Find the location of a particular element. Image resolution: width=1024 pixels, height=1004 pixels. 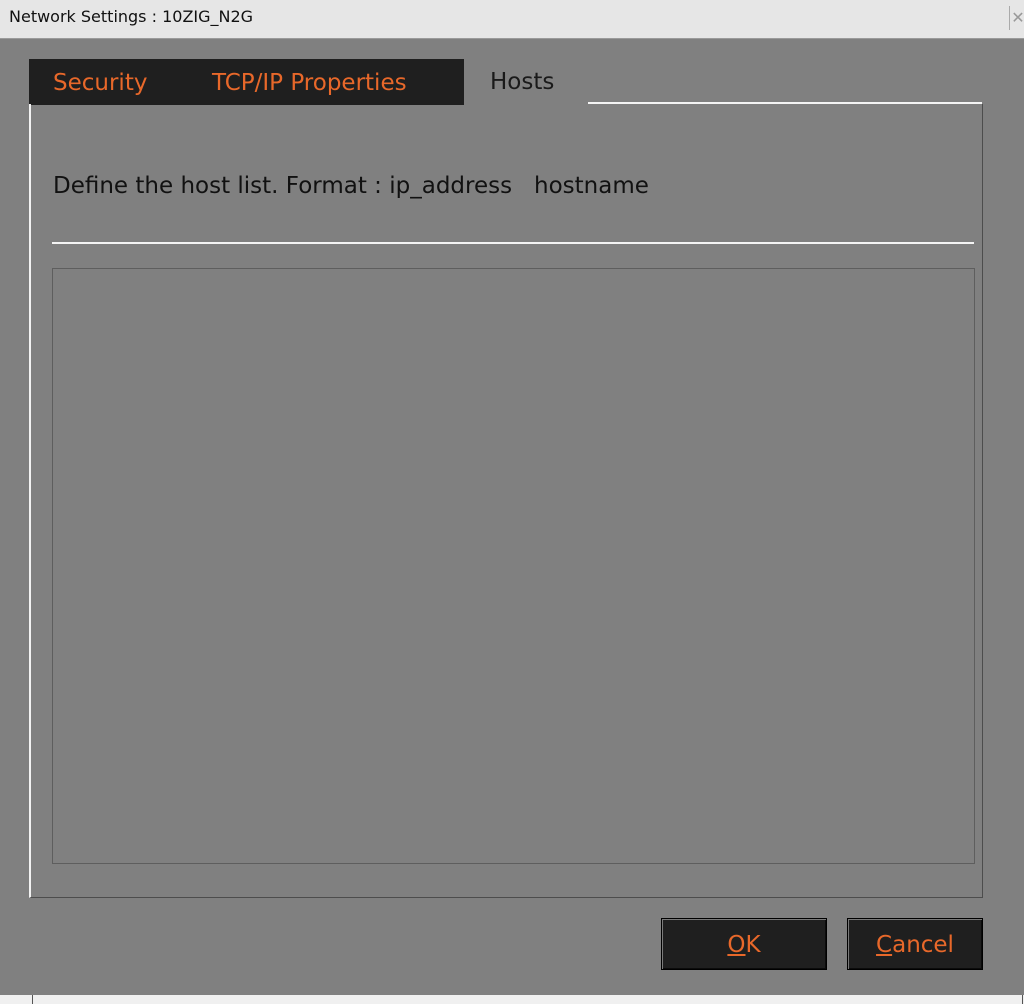

window-title: Network Settings : 10ZIG_N2G is located at coordinates (131, 16).